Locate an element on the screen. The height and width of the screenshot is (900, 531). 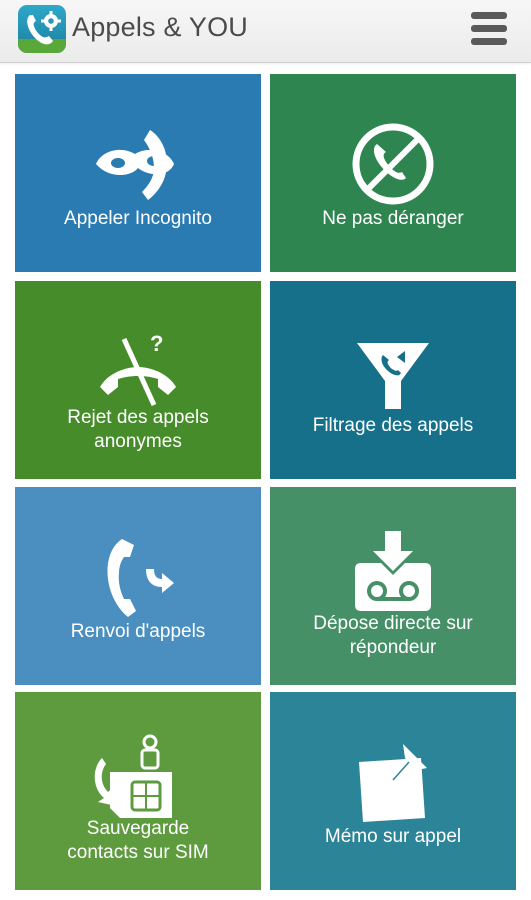
tile-rejet-appels-anonymes: ? Rejet des appels anonymes is located at coordinates (138, 380).